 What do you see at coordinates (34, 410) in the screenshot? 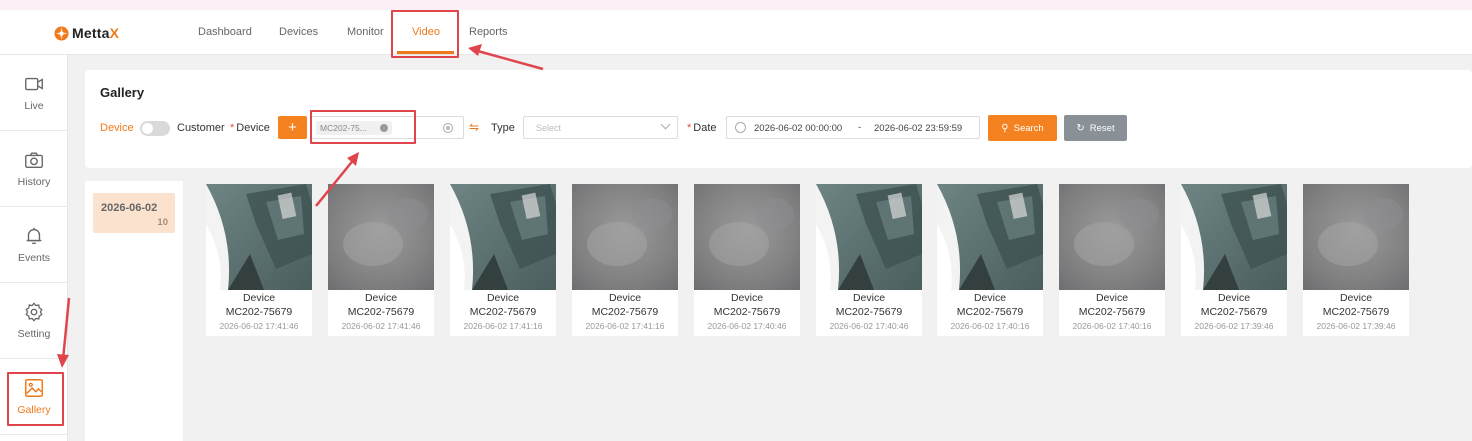
I see `sidebar-item-label: Gallery` at bounding box center [34, 410].